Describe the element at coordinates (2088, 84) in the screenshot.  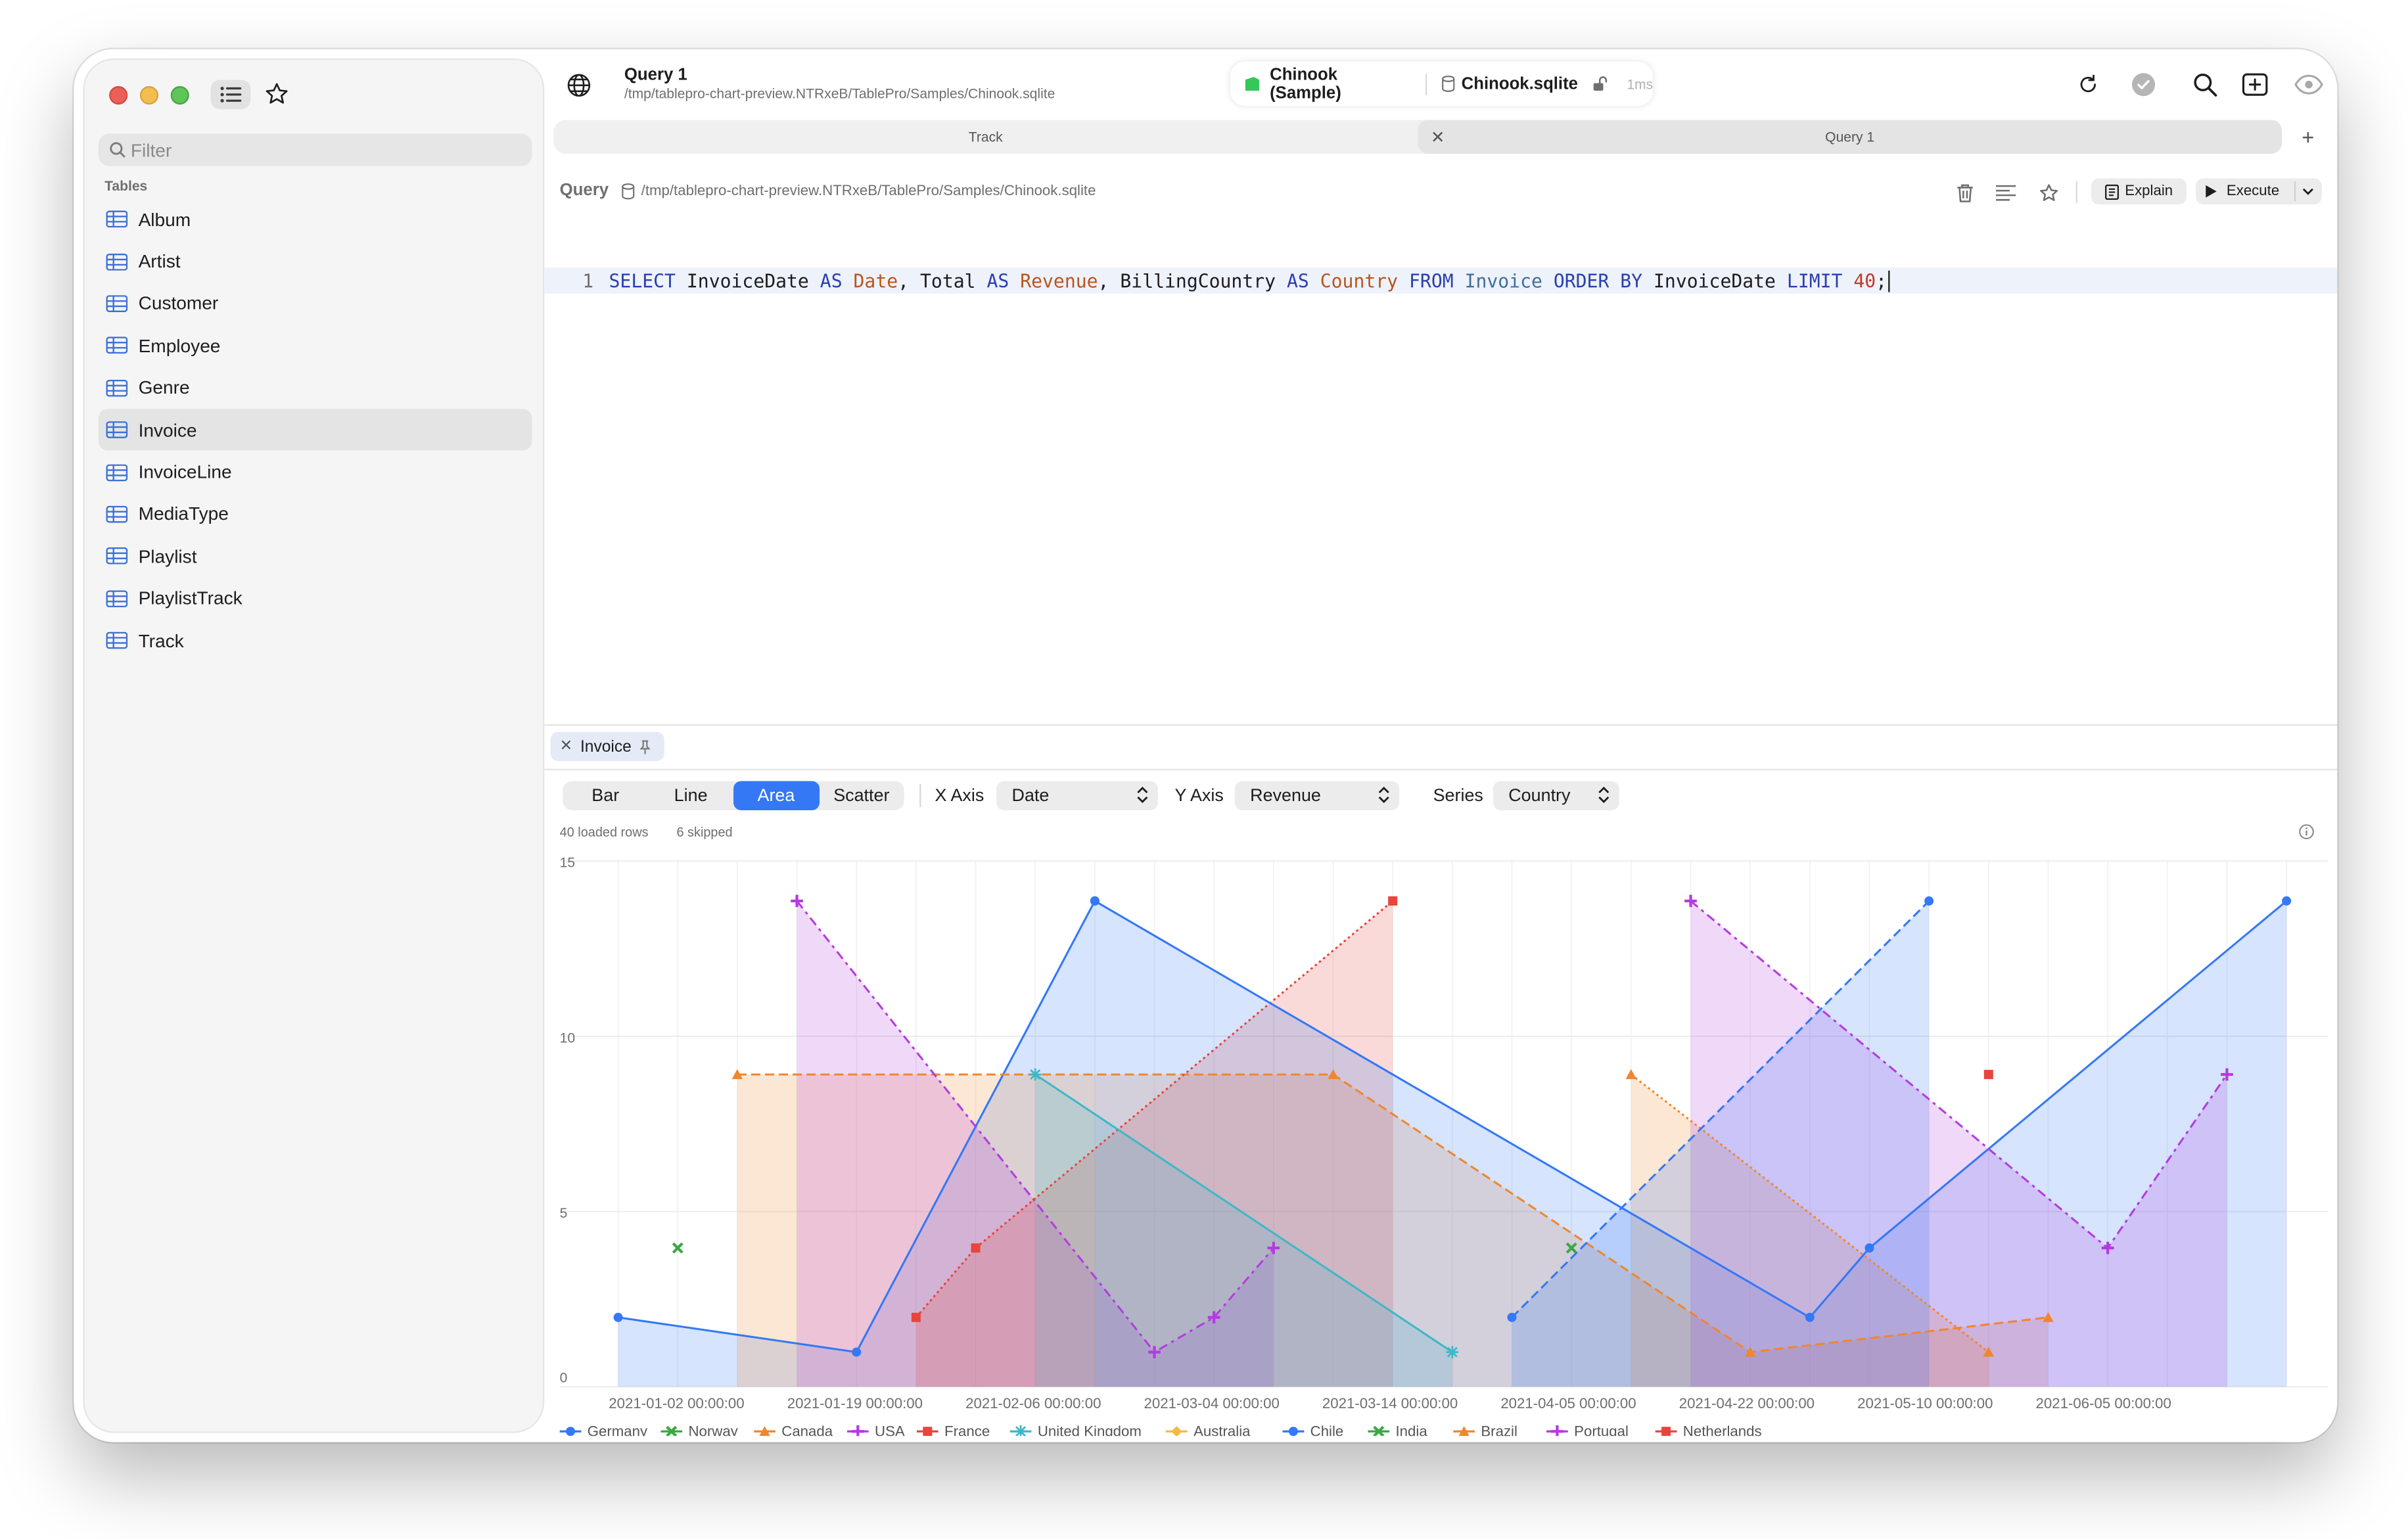
I see `refresh-button` at that location.